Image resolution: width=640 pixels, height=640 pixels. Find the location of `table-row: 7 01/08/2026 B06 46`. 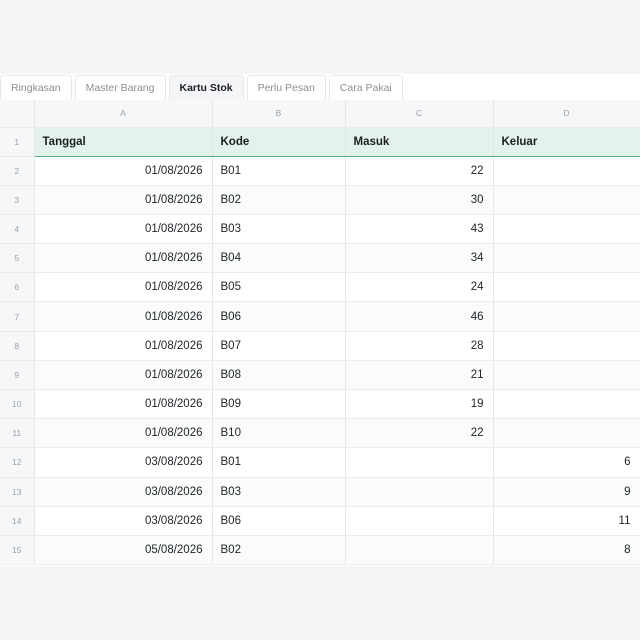

table-row: 7 01/08/2026 B06 46 is located at coordinates (320, 316).